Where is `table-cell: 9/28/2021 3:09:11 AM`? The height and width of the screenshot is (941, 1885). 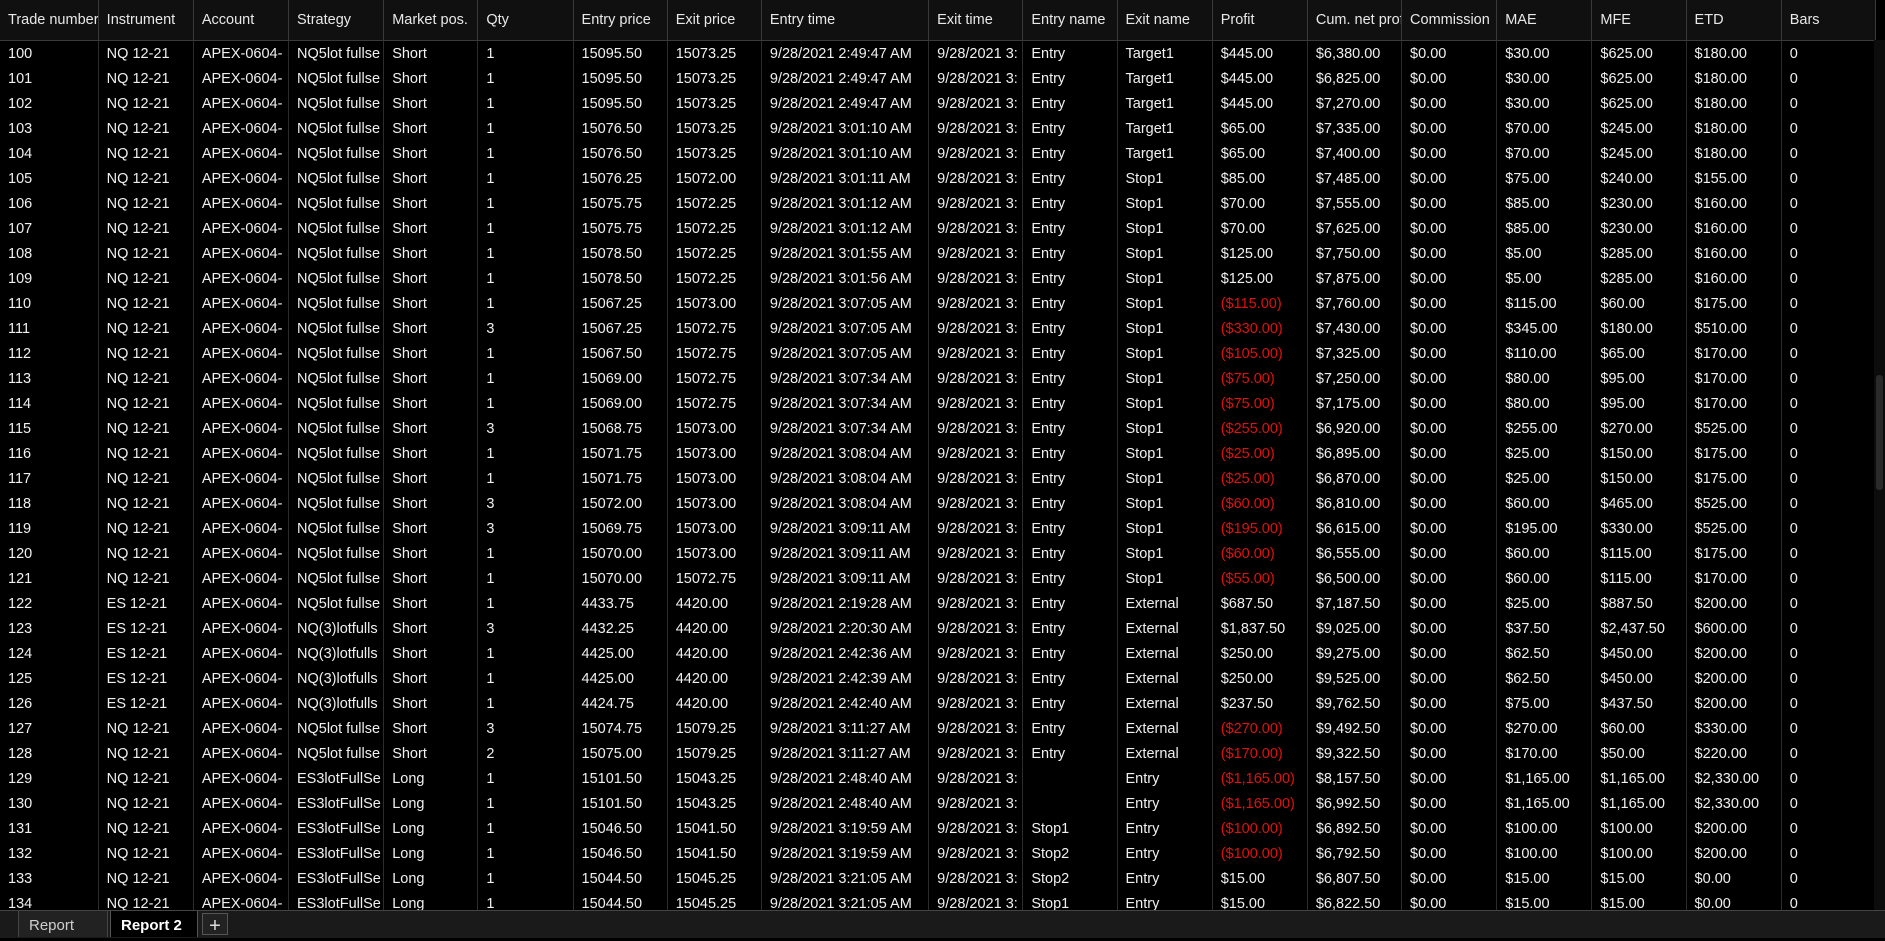
table-cell: 9/28/2021 3:09:11 AM is located at coordinates (845, 553).